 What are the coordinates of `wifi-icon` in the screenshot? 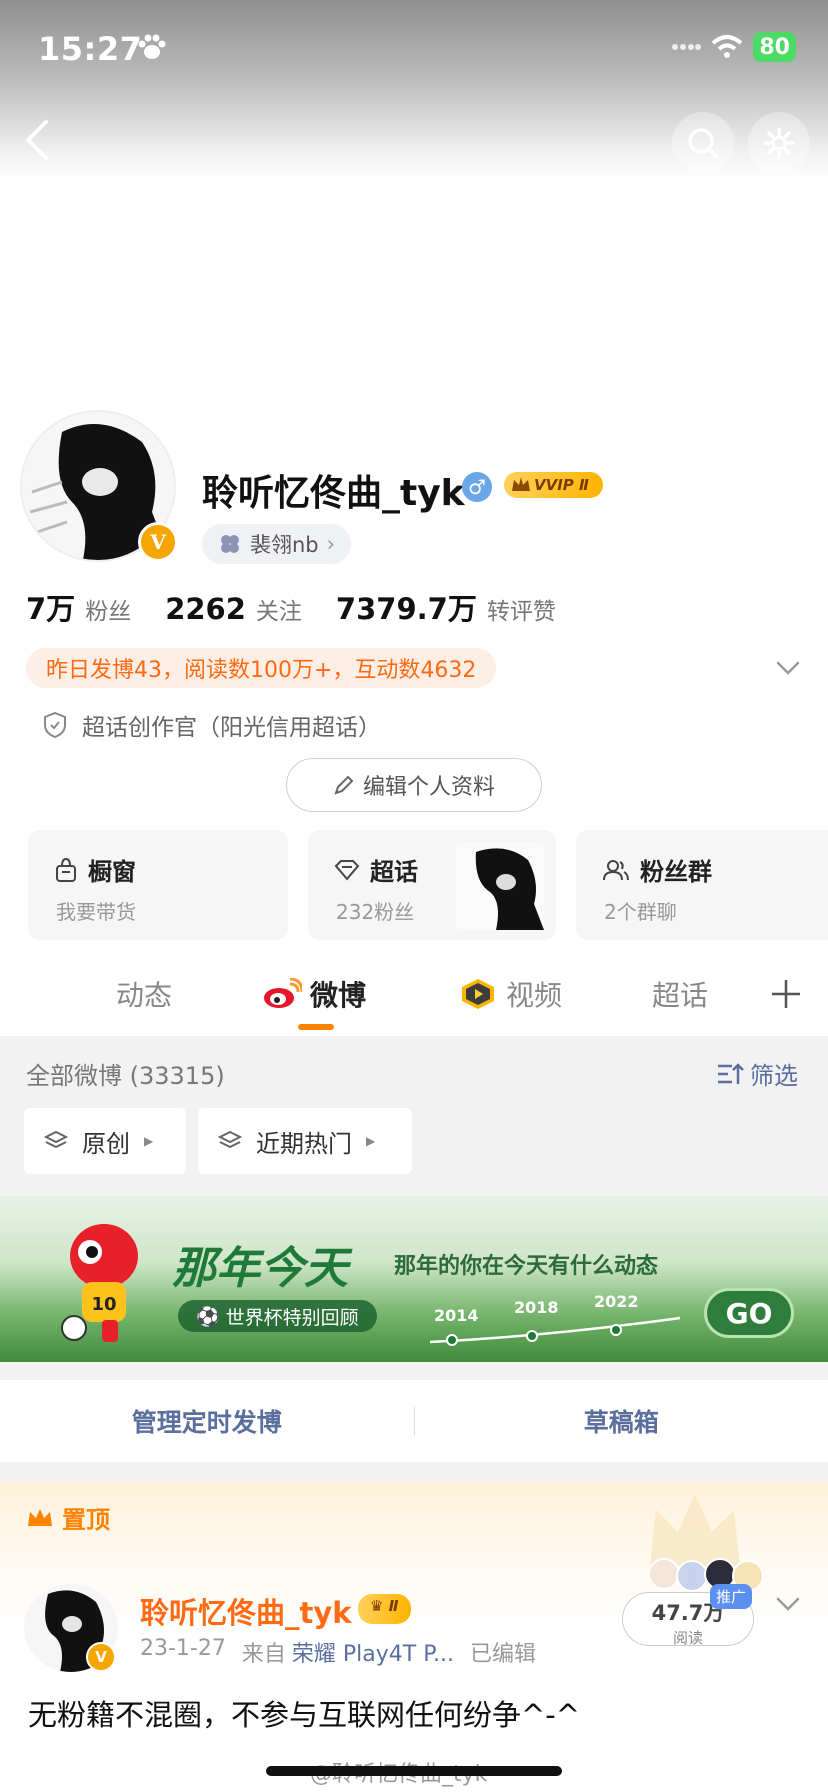 It's located at (727, 46).